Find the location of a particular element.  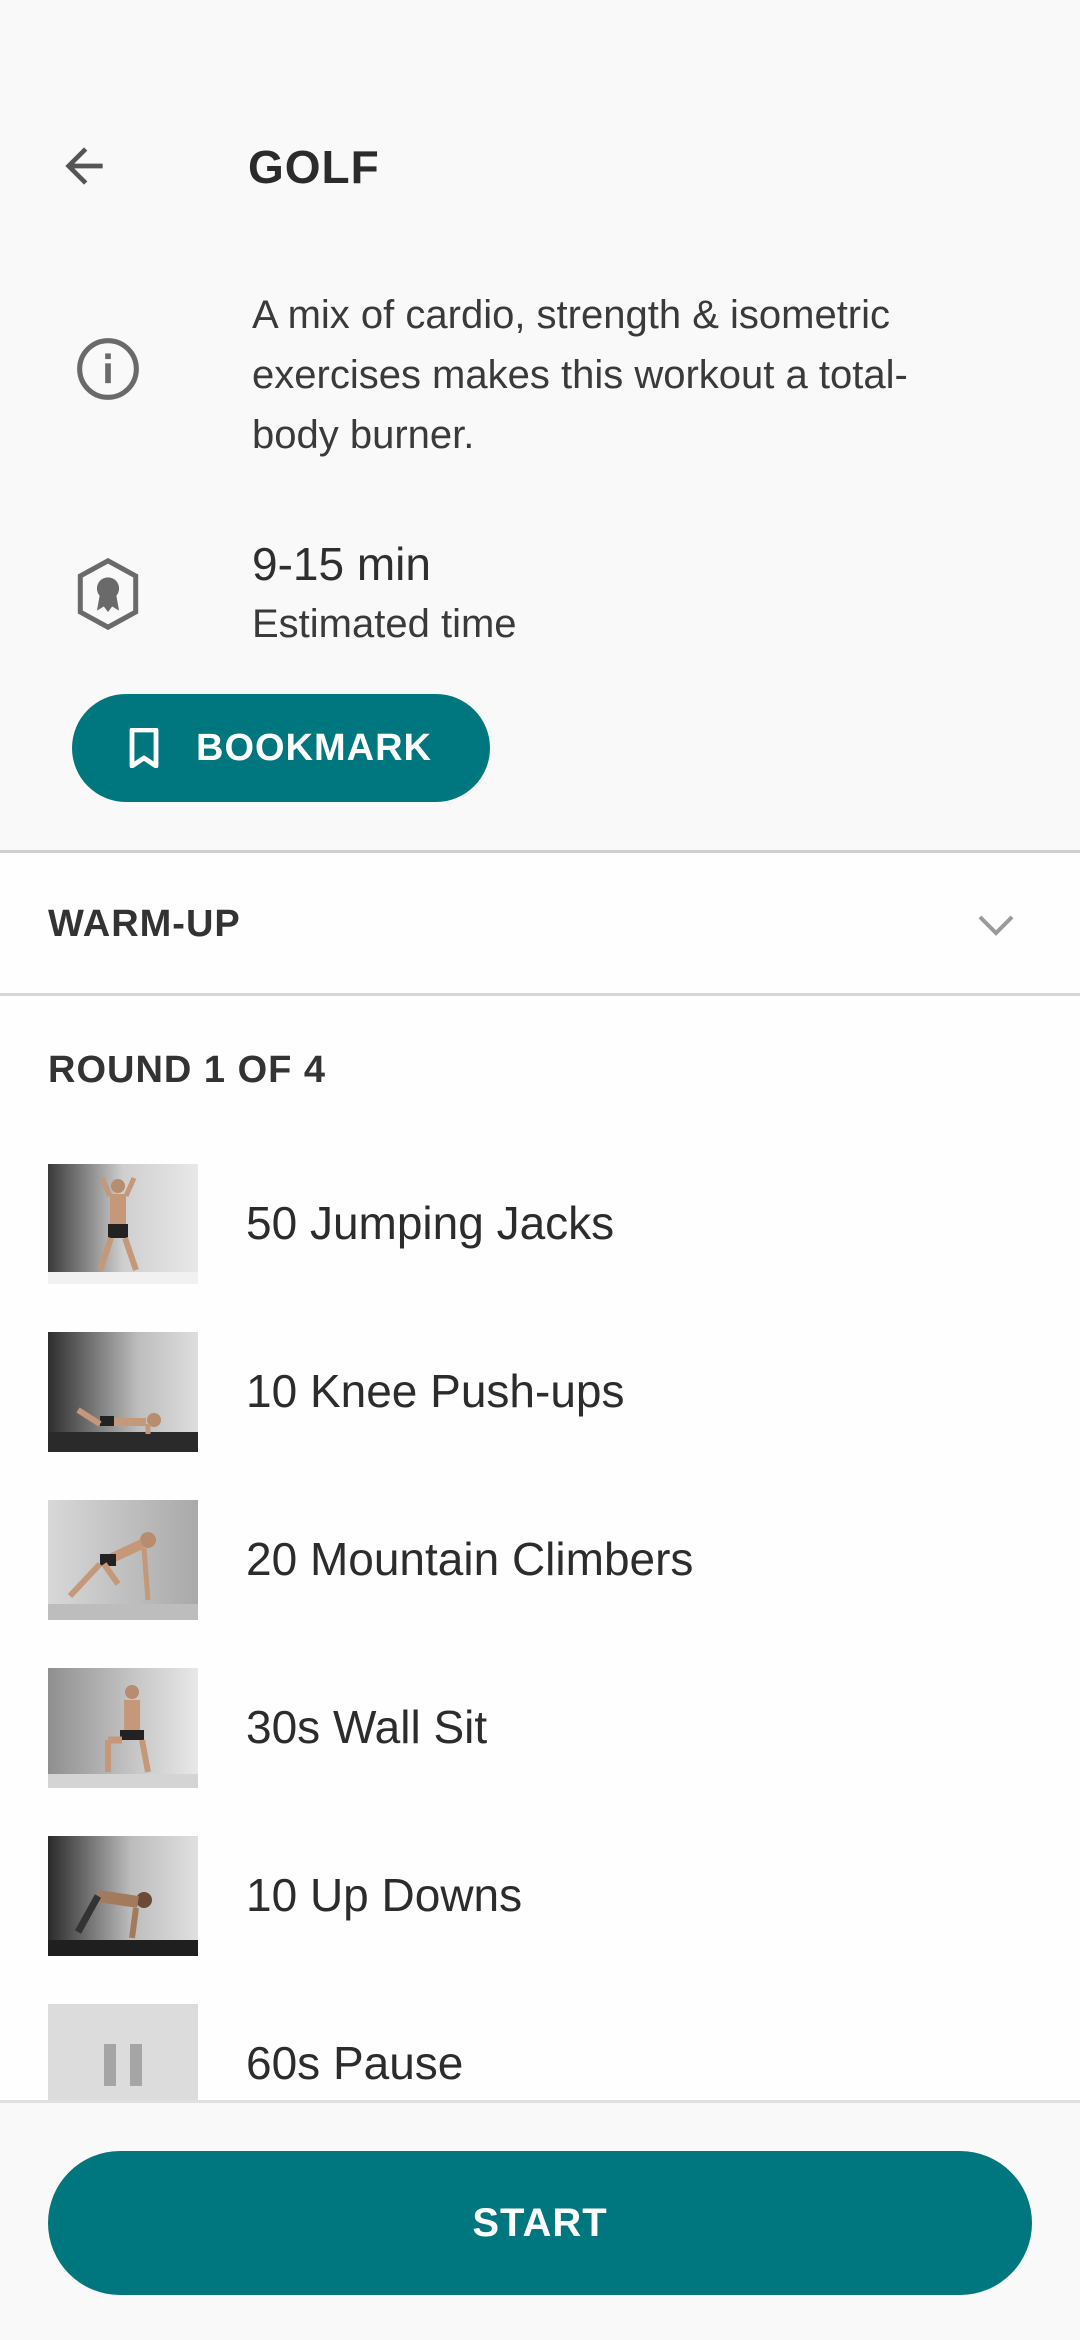

exercise-row: 50 Jumping Jacks is located at coordinates (540, 1224).